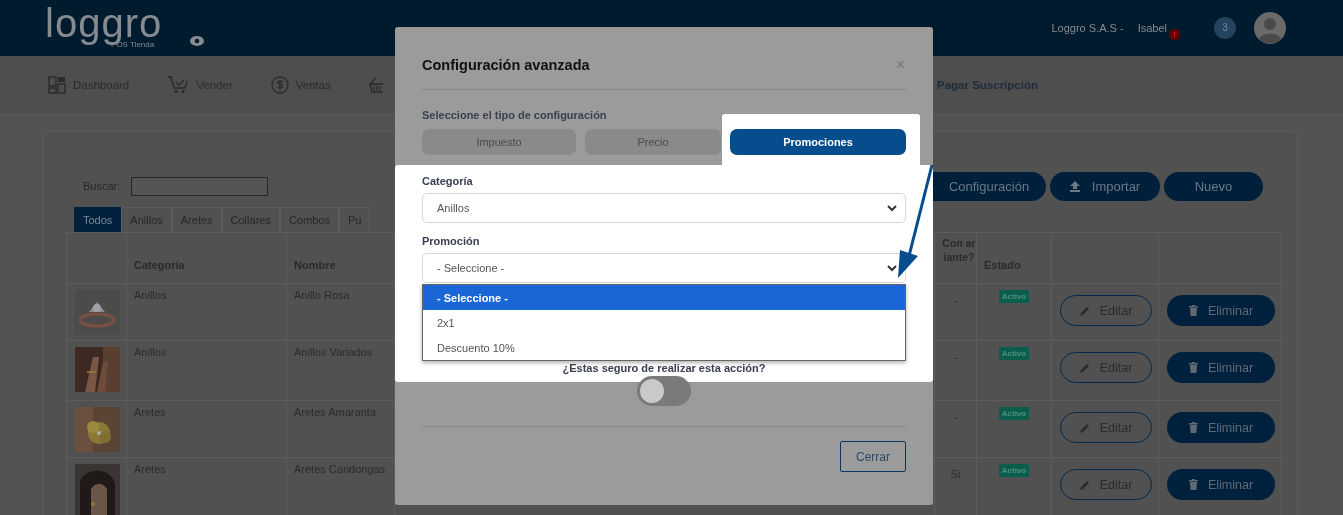 The image size is (1343, 515). Describe the element at coordinates (653, 142) in the screenshot. I see `type-tab: Precio` at that location.